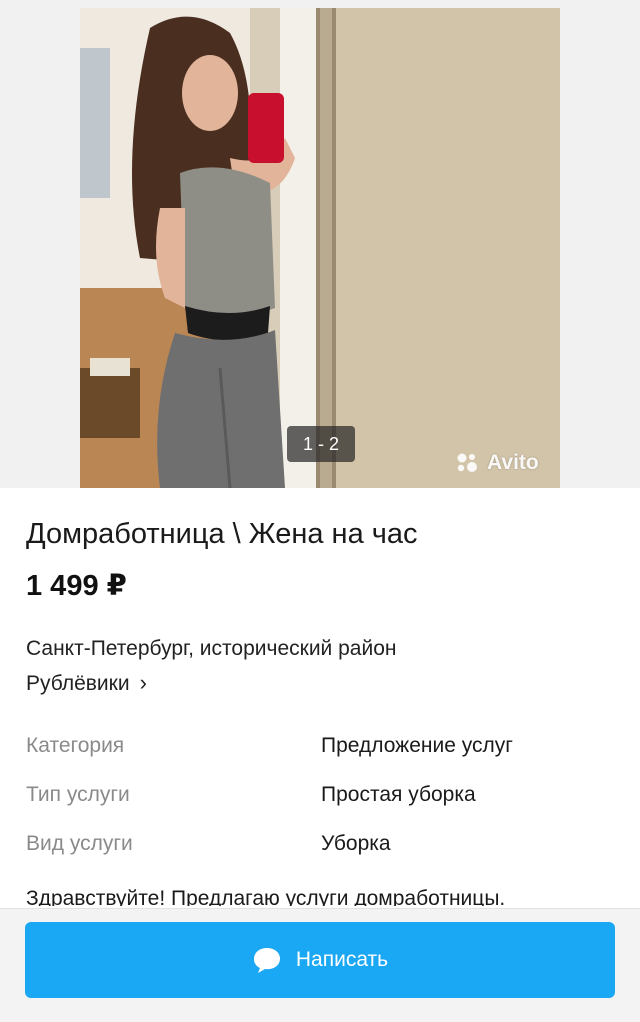 This screenshot has height=1022, width=640. What do you see at coordinates (467, 462) in the screenshot?
I see `avito-logo-icon` at bounding box center [467, 462].